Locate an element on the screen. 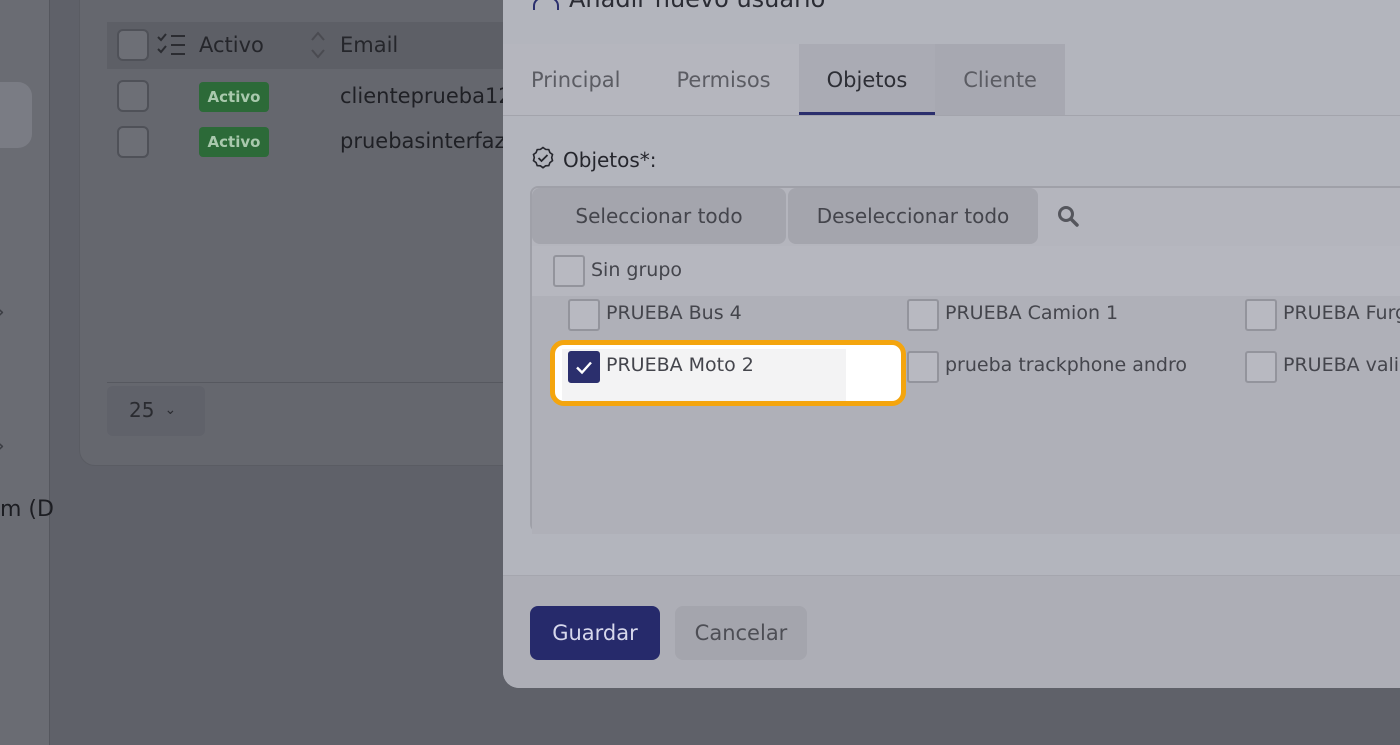 This screenshot has height=745, width=1400. sidebar-item-label: m (D is located at coordinates (27, 509).